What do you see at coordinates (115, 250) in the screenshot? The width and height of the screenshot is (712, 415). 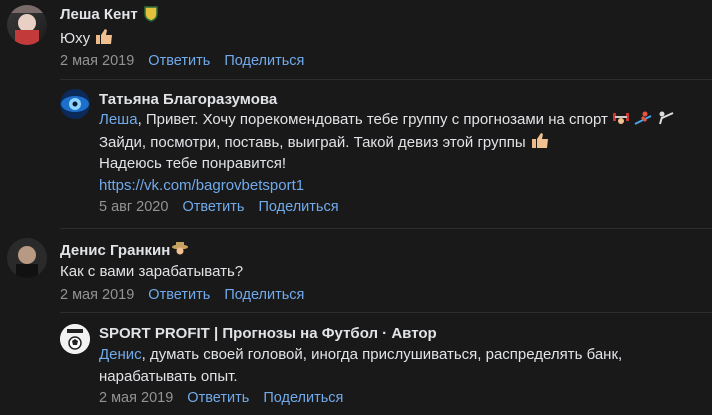 I see `author-name: Денис Гранкин` at bounding box center [115, 250].